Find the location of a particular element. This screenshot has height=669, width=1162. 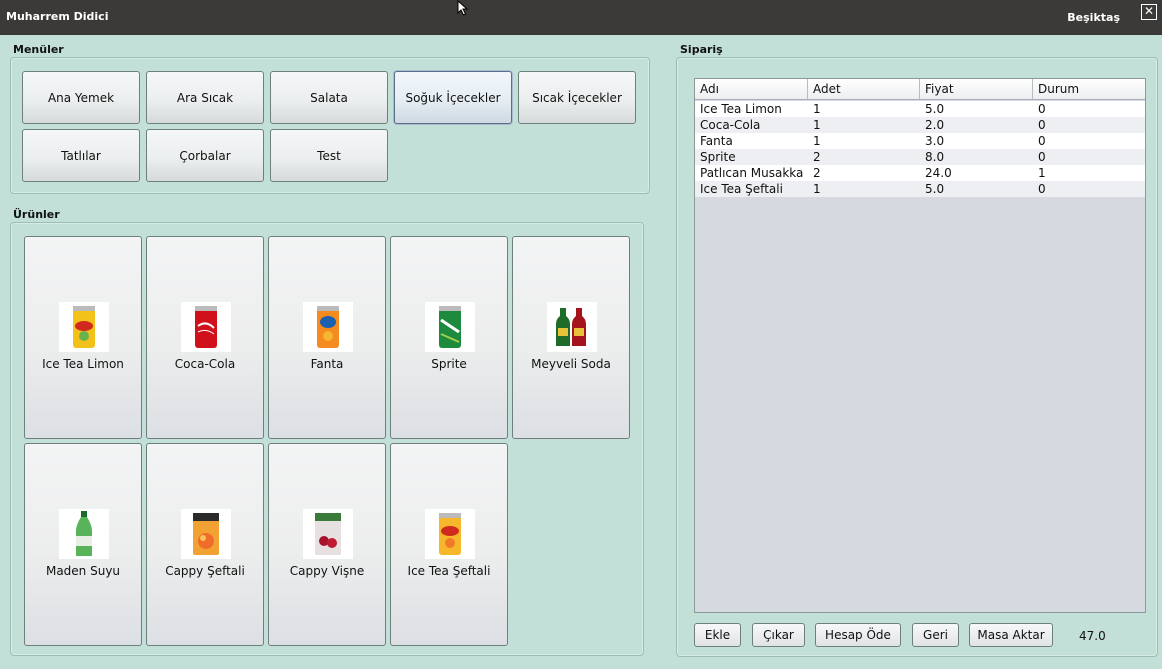

cell-status: 1 is located at coordinates (1042, 173).